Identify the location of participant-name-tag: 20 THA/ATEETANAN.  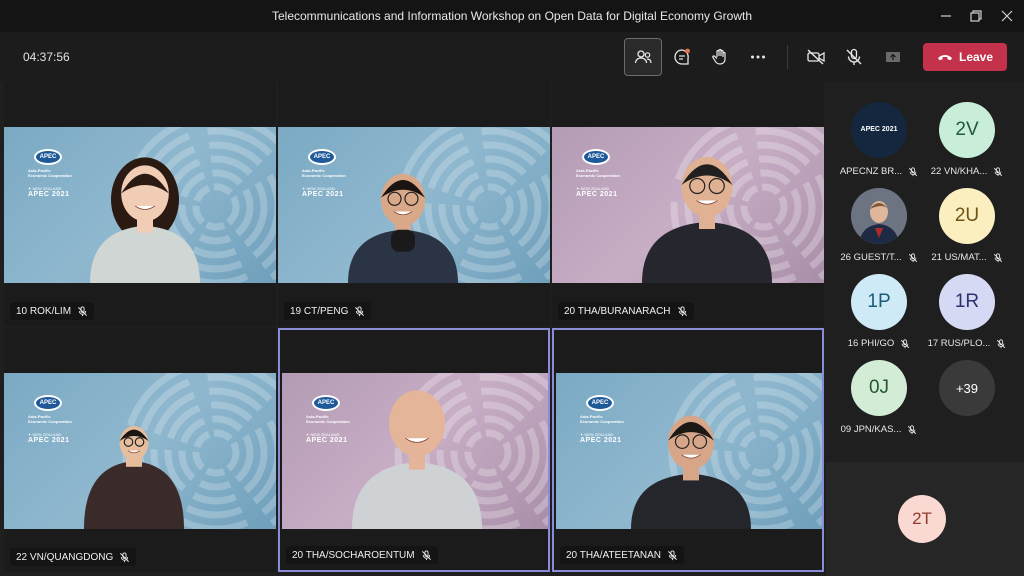
(622, 555).